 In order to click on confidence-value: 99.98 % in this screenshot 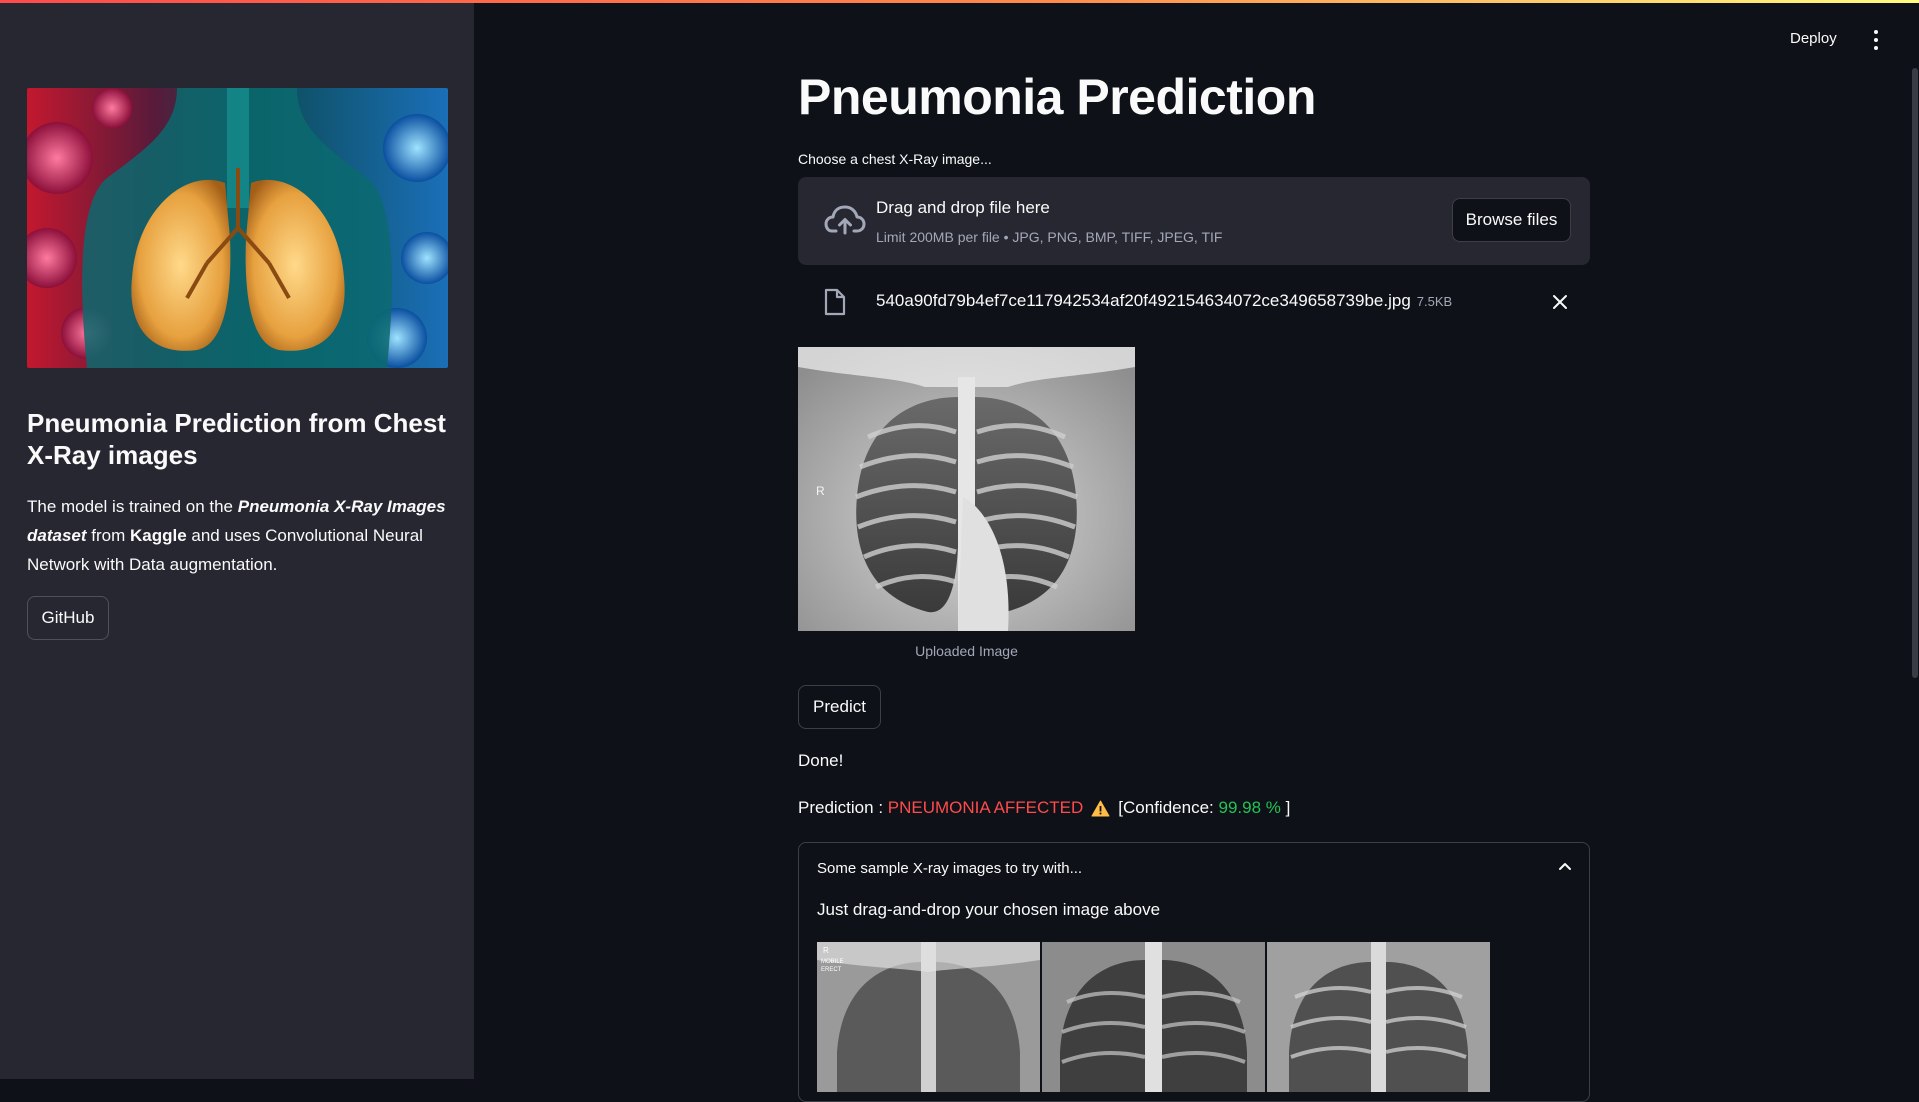, I will do `click(1249, 807)`.